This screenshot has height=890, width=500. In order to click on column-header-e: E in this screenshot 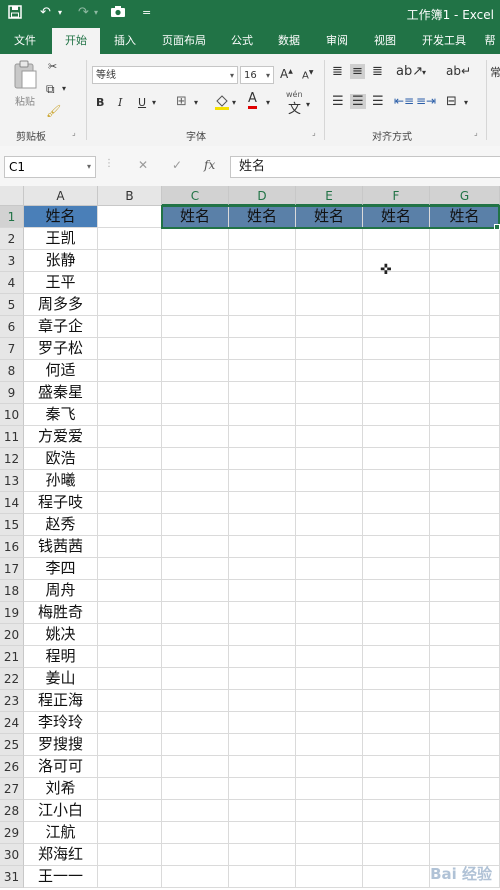, I will do `click(329, 196)`.